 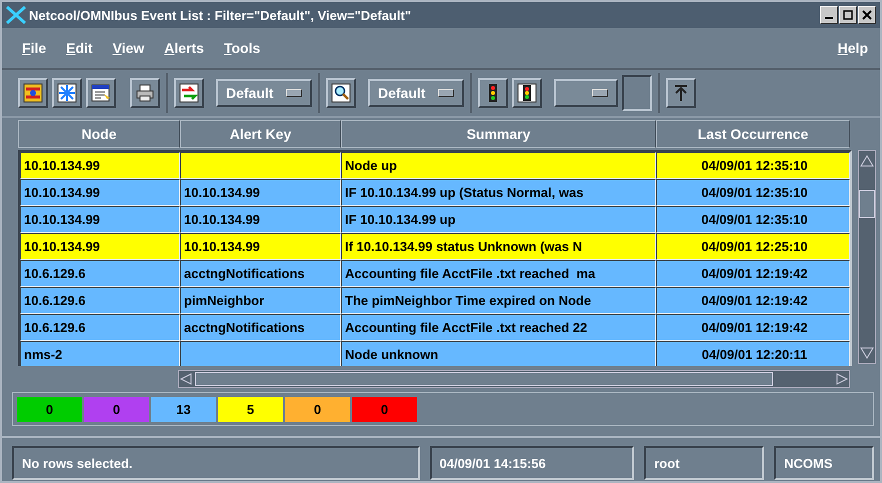 I want to click on maximize-icon, so click(x=848, y=15).